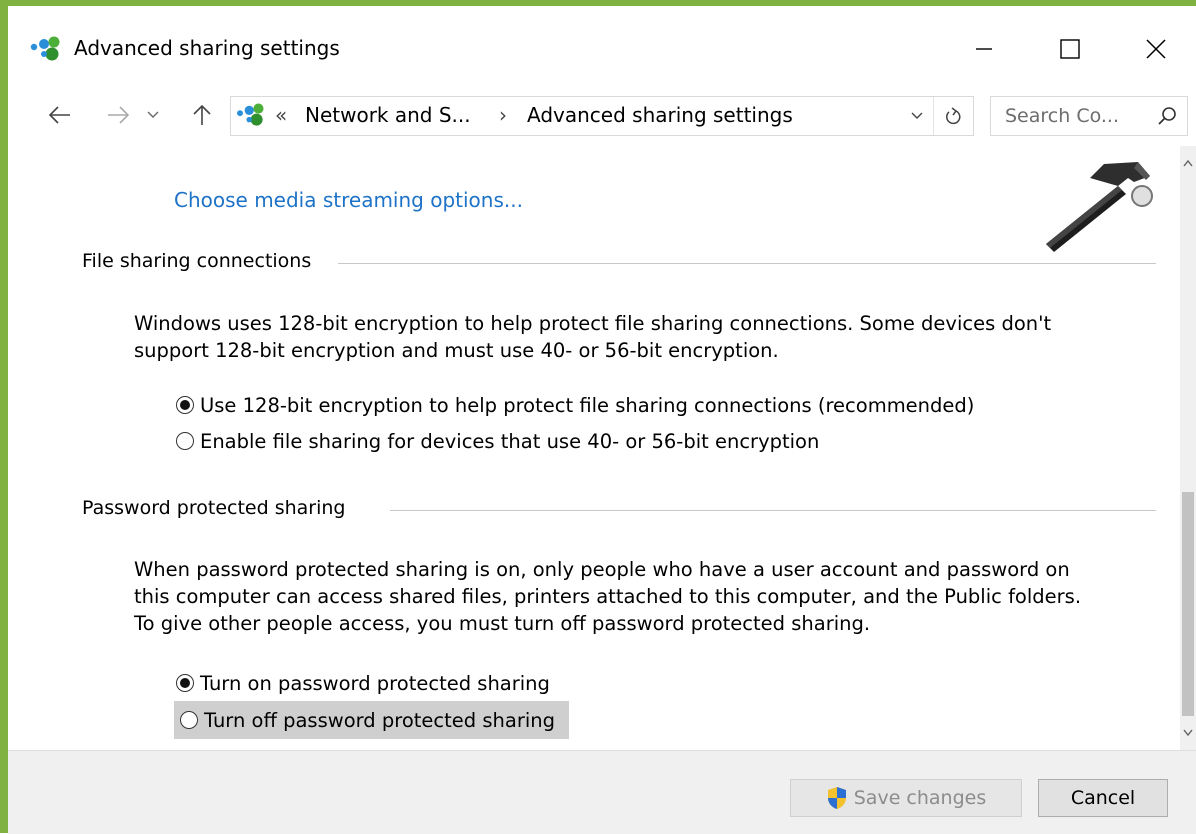 Image resolution: width=1196 pixels, height=834 pixels. Describe the element at coordinates (1188, 604) in the screenshot. I see `scroll-thumb` at that location.